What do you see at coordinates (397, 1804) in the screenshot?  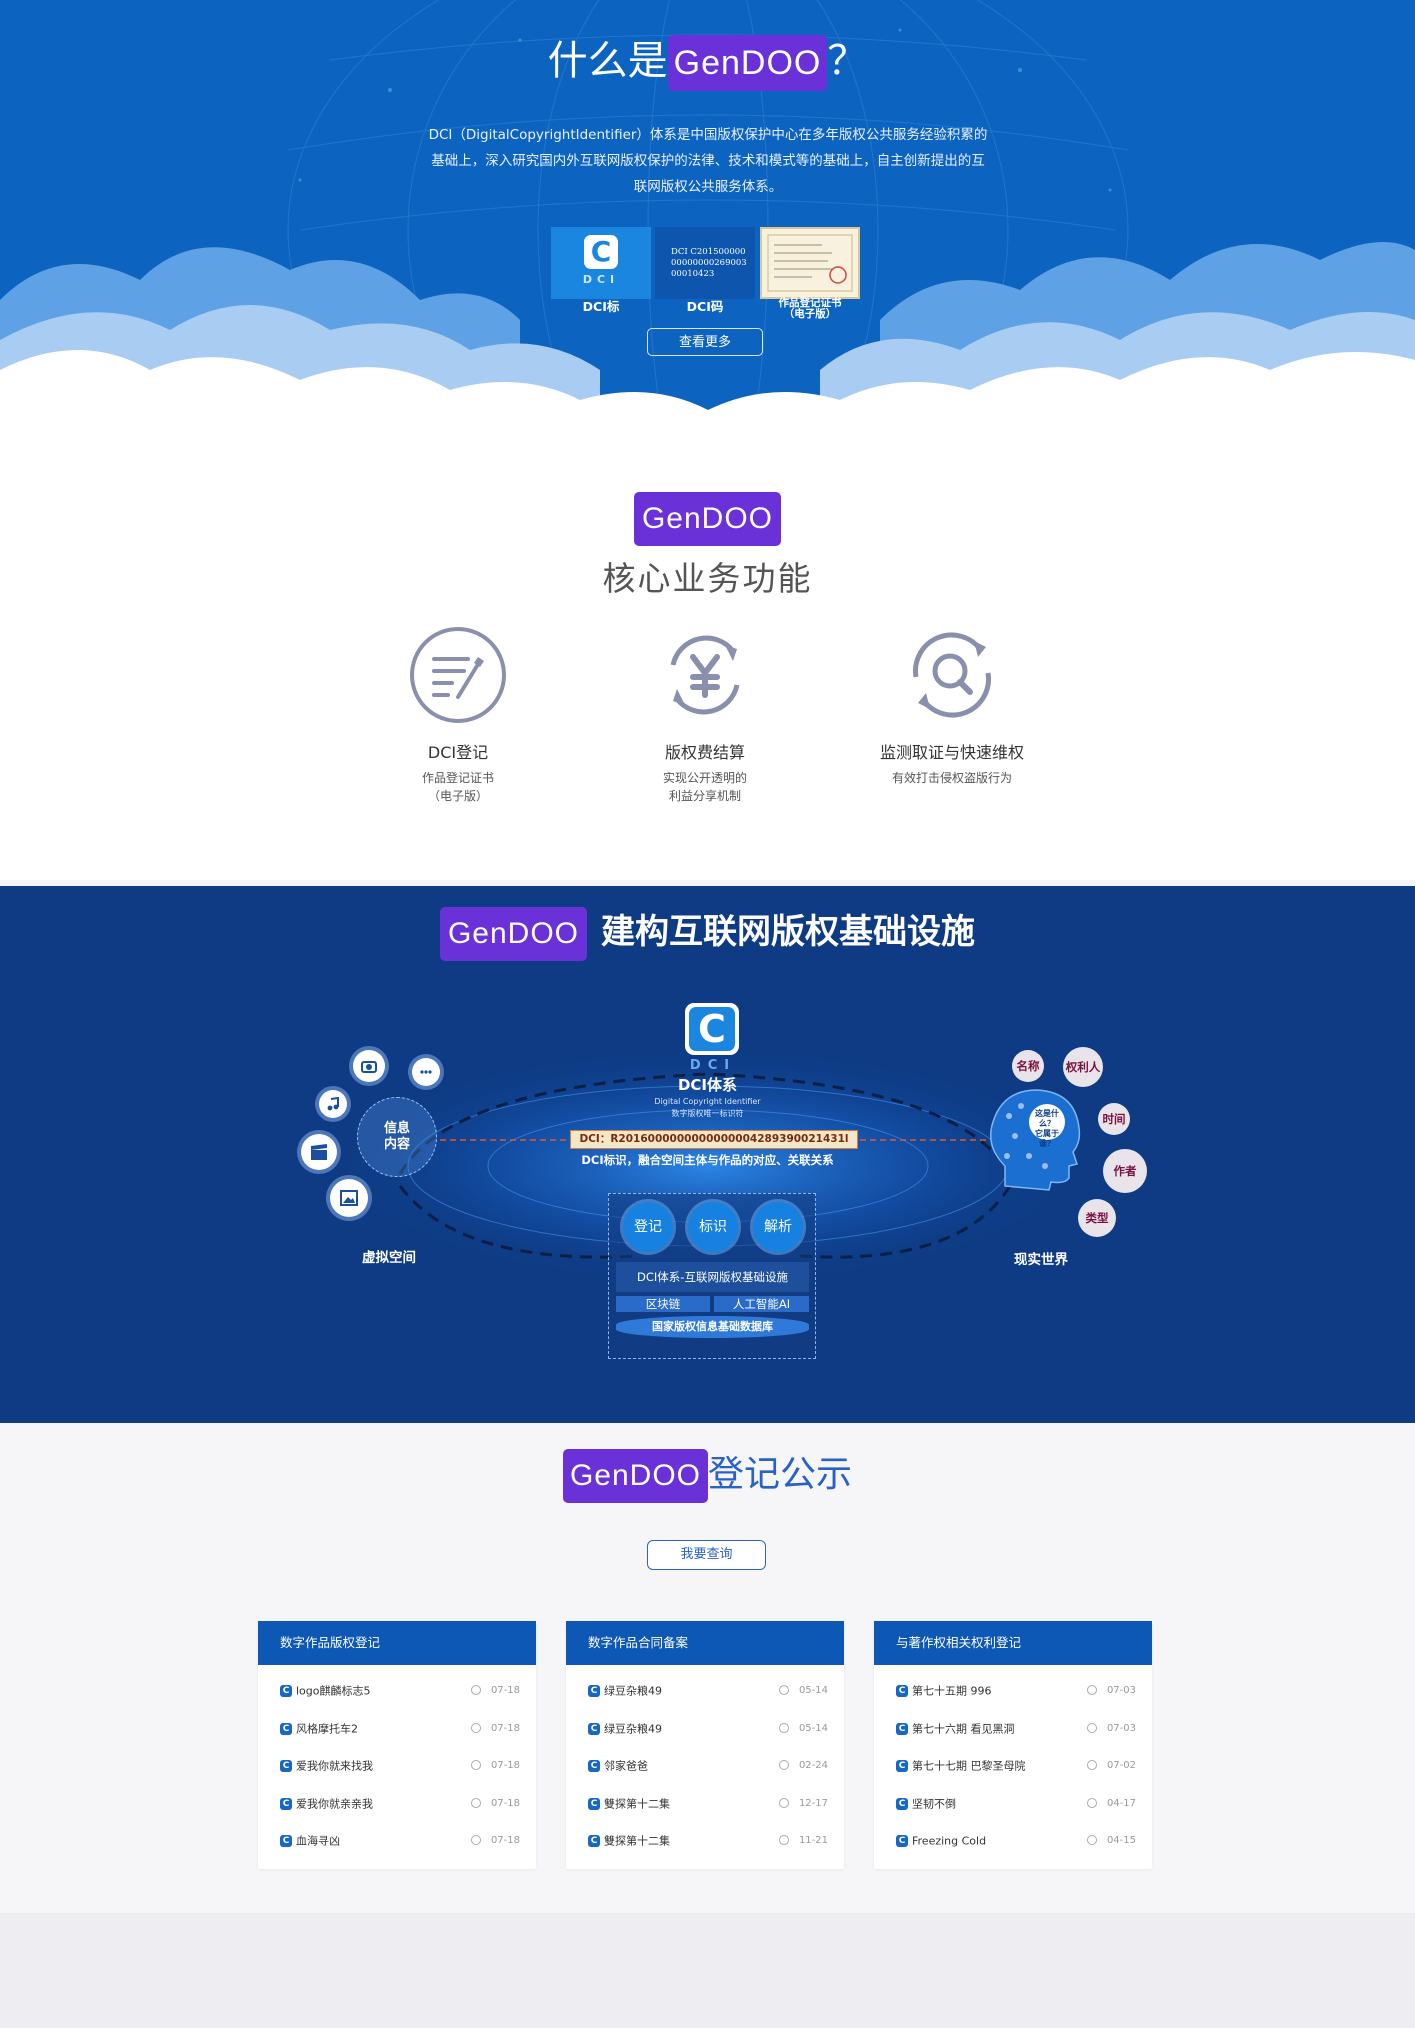 I see `list-item: C 爱我你就亲亲我 07-18` at bounding box center [397, 1804].